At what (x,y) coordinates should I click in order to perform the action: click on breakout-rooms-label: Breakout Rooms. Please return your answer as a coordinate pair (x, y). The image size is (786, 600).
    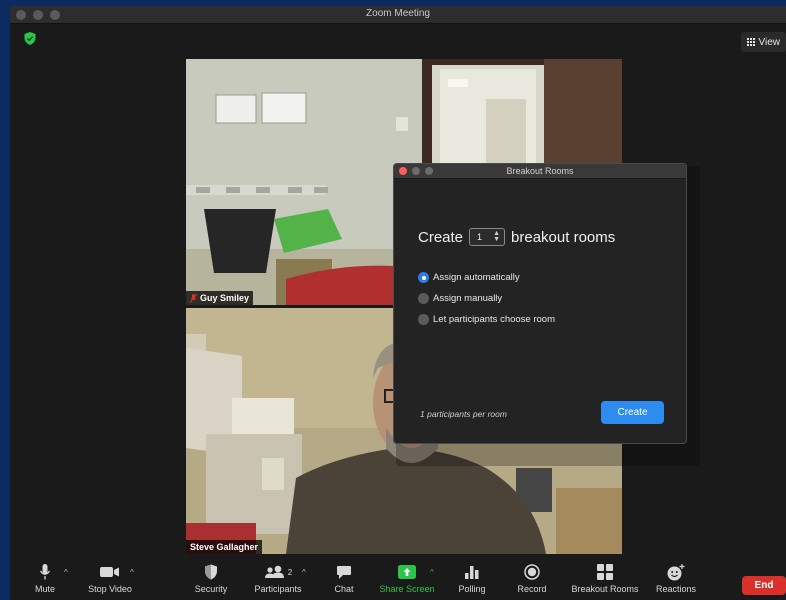
    Looking at the image, I should click on (605, 589).